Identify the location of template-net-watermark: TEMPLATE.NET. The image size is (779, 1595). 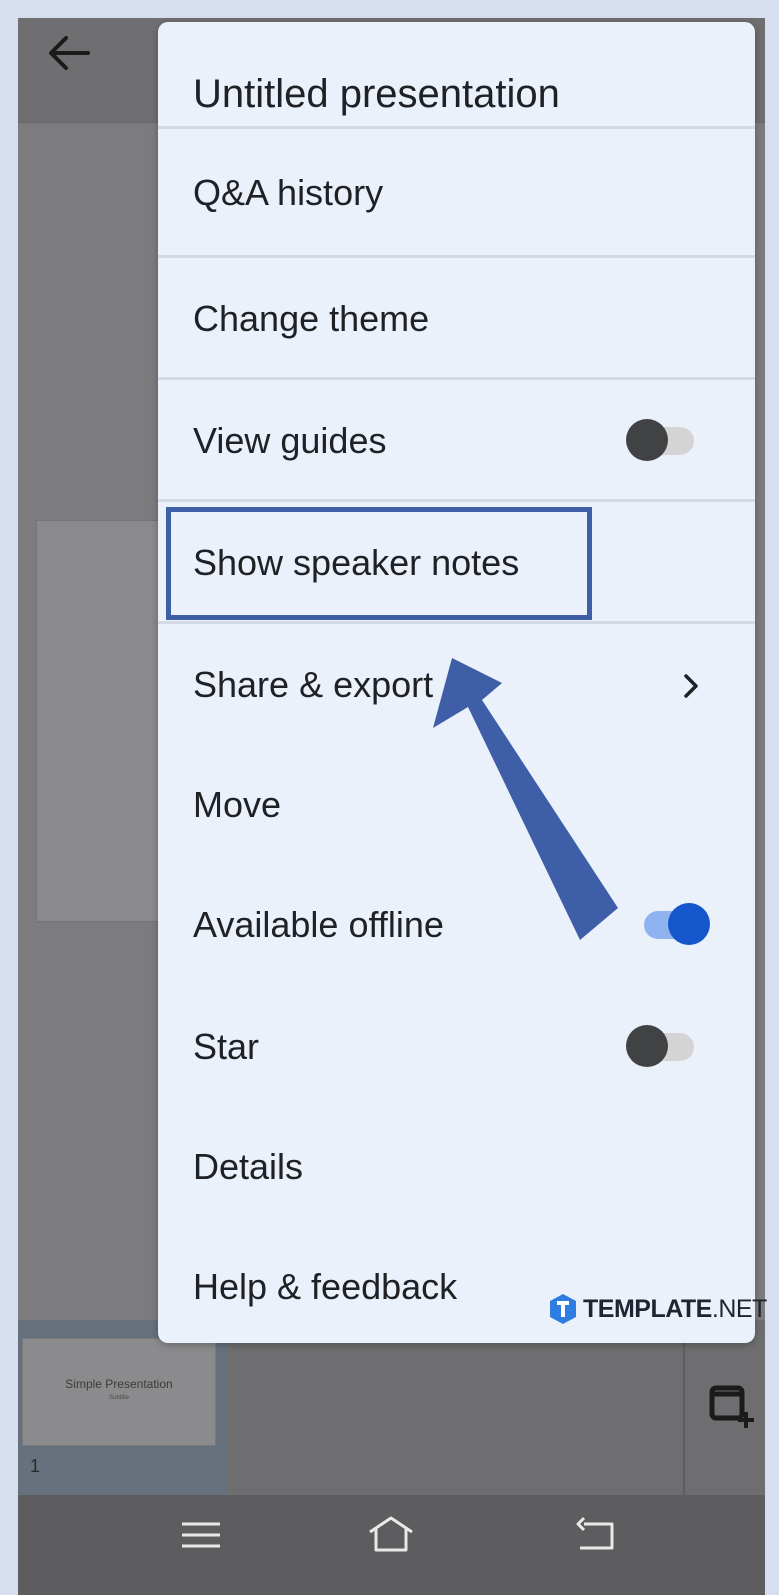
(658, 1310).